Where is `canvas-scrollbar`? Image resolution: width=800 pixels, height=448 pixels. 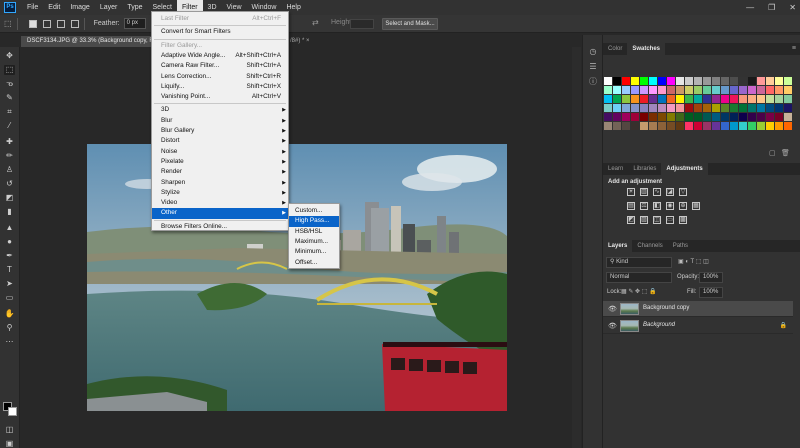 canvas-scrollbar is located at coordinates (576, 247).